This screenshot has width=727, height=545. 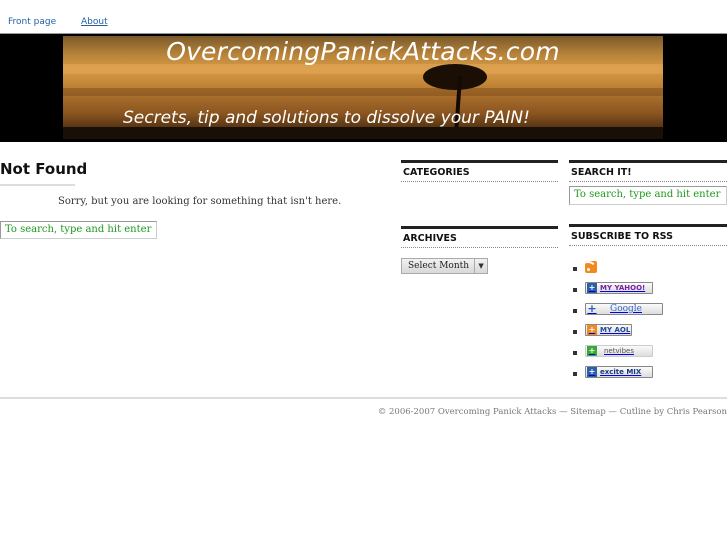 I want to click on list-item, so click(x=650, y=262).